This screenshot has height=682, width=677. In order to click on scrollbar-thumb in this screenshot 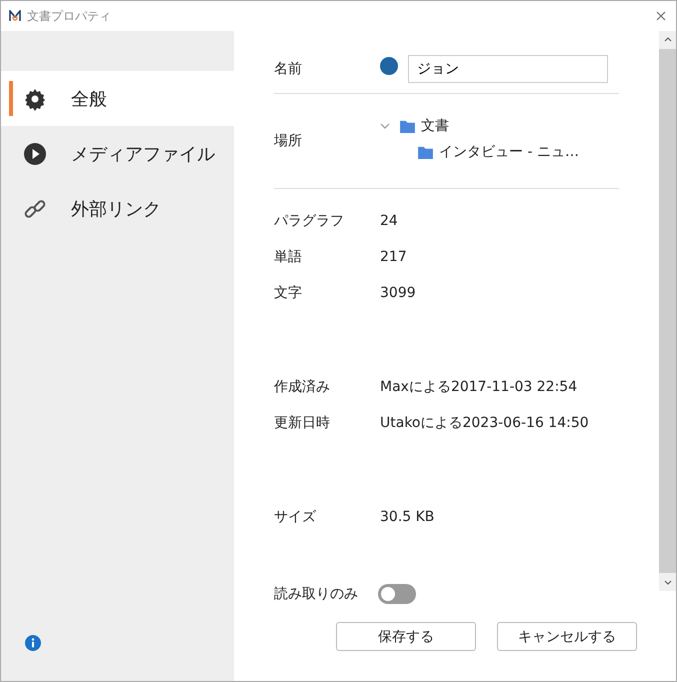, I will do `click(667, 311)`.